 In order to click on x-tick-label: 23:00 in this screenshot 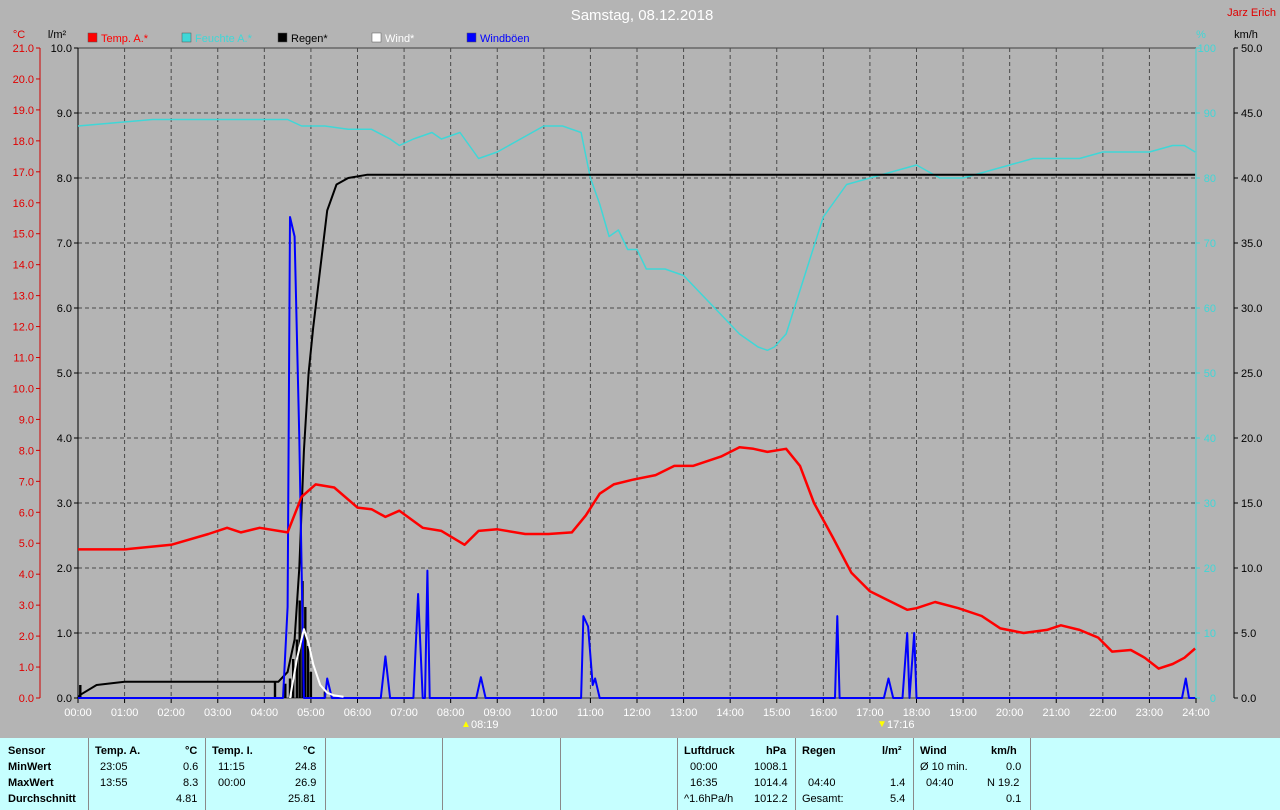, I will do `click(1150, 713)`.